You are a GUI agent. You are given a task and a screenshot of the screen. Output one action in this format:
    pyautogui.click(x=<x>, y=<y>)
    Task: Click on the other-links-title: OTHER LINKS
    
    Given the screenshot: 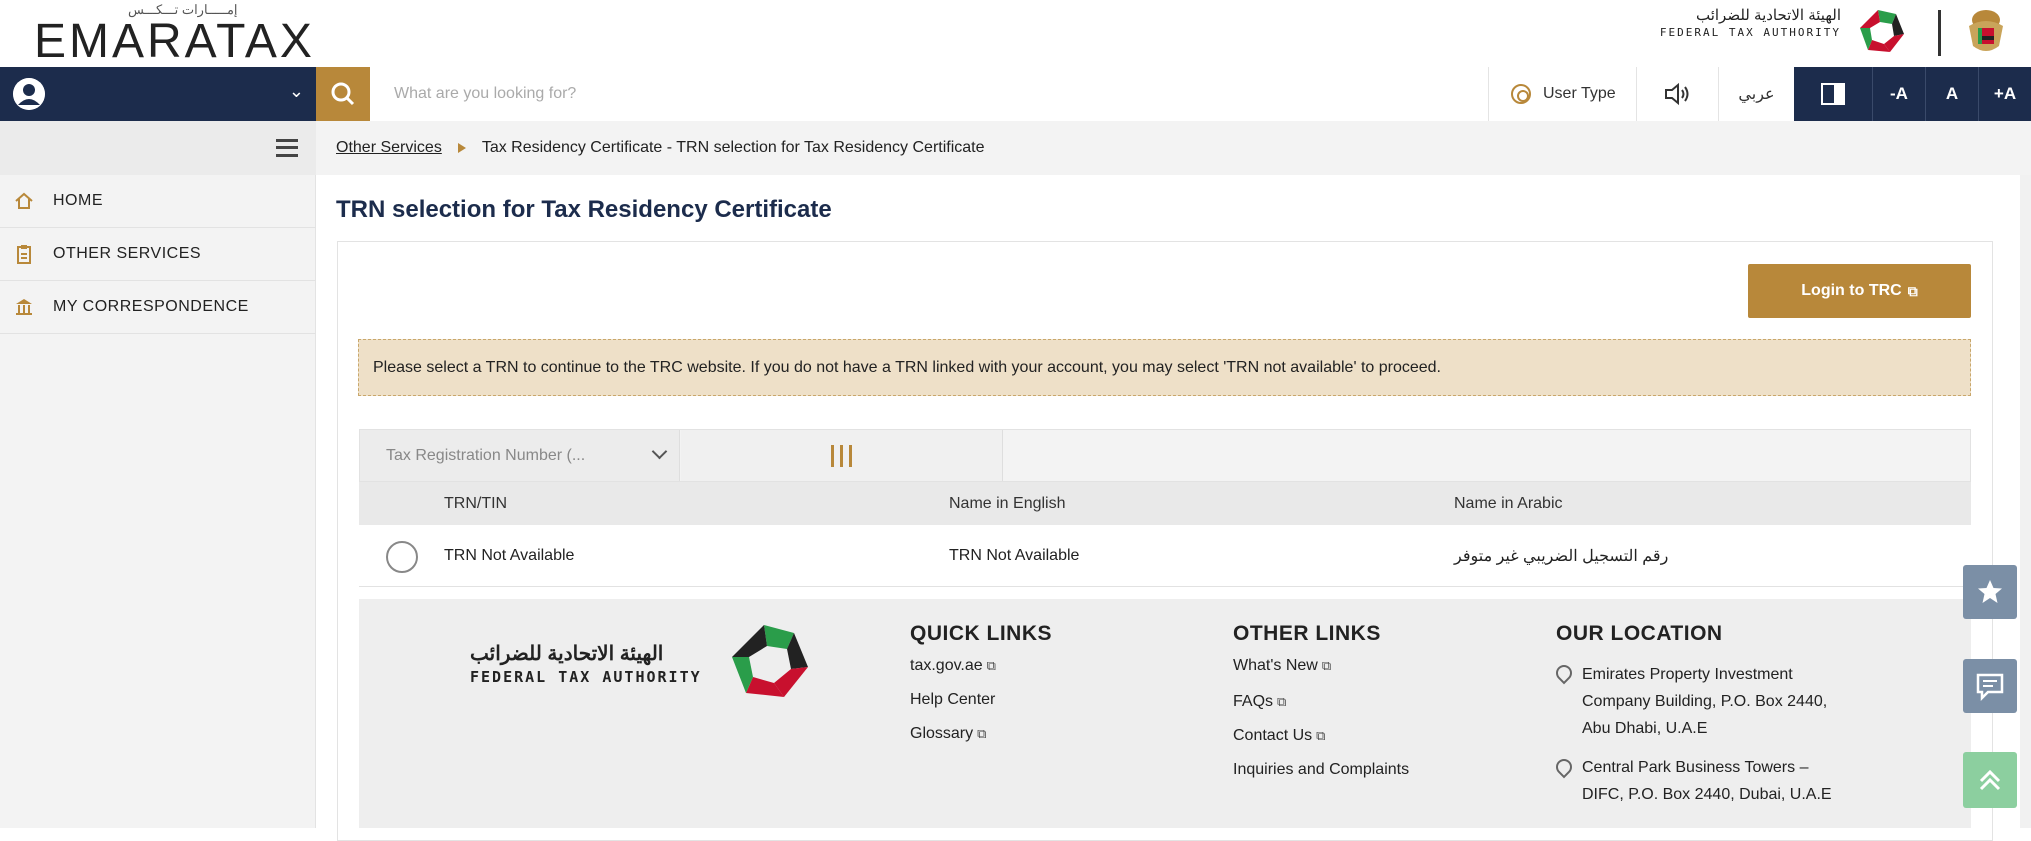 What is the action you would take?
    pyautogui.click(x=1307, y=633)
    